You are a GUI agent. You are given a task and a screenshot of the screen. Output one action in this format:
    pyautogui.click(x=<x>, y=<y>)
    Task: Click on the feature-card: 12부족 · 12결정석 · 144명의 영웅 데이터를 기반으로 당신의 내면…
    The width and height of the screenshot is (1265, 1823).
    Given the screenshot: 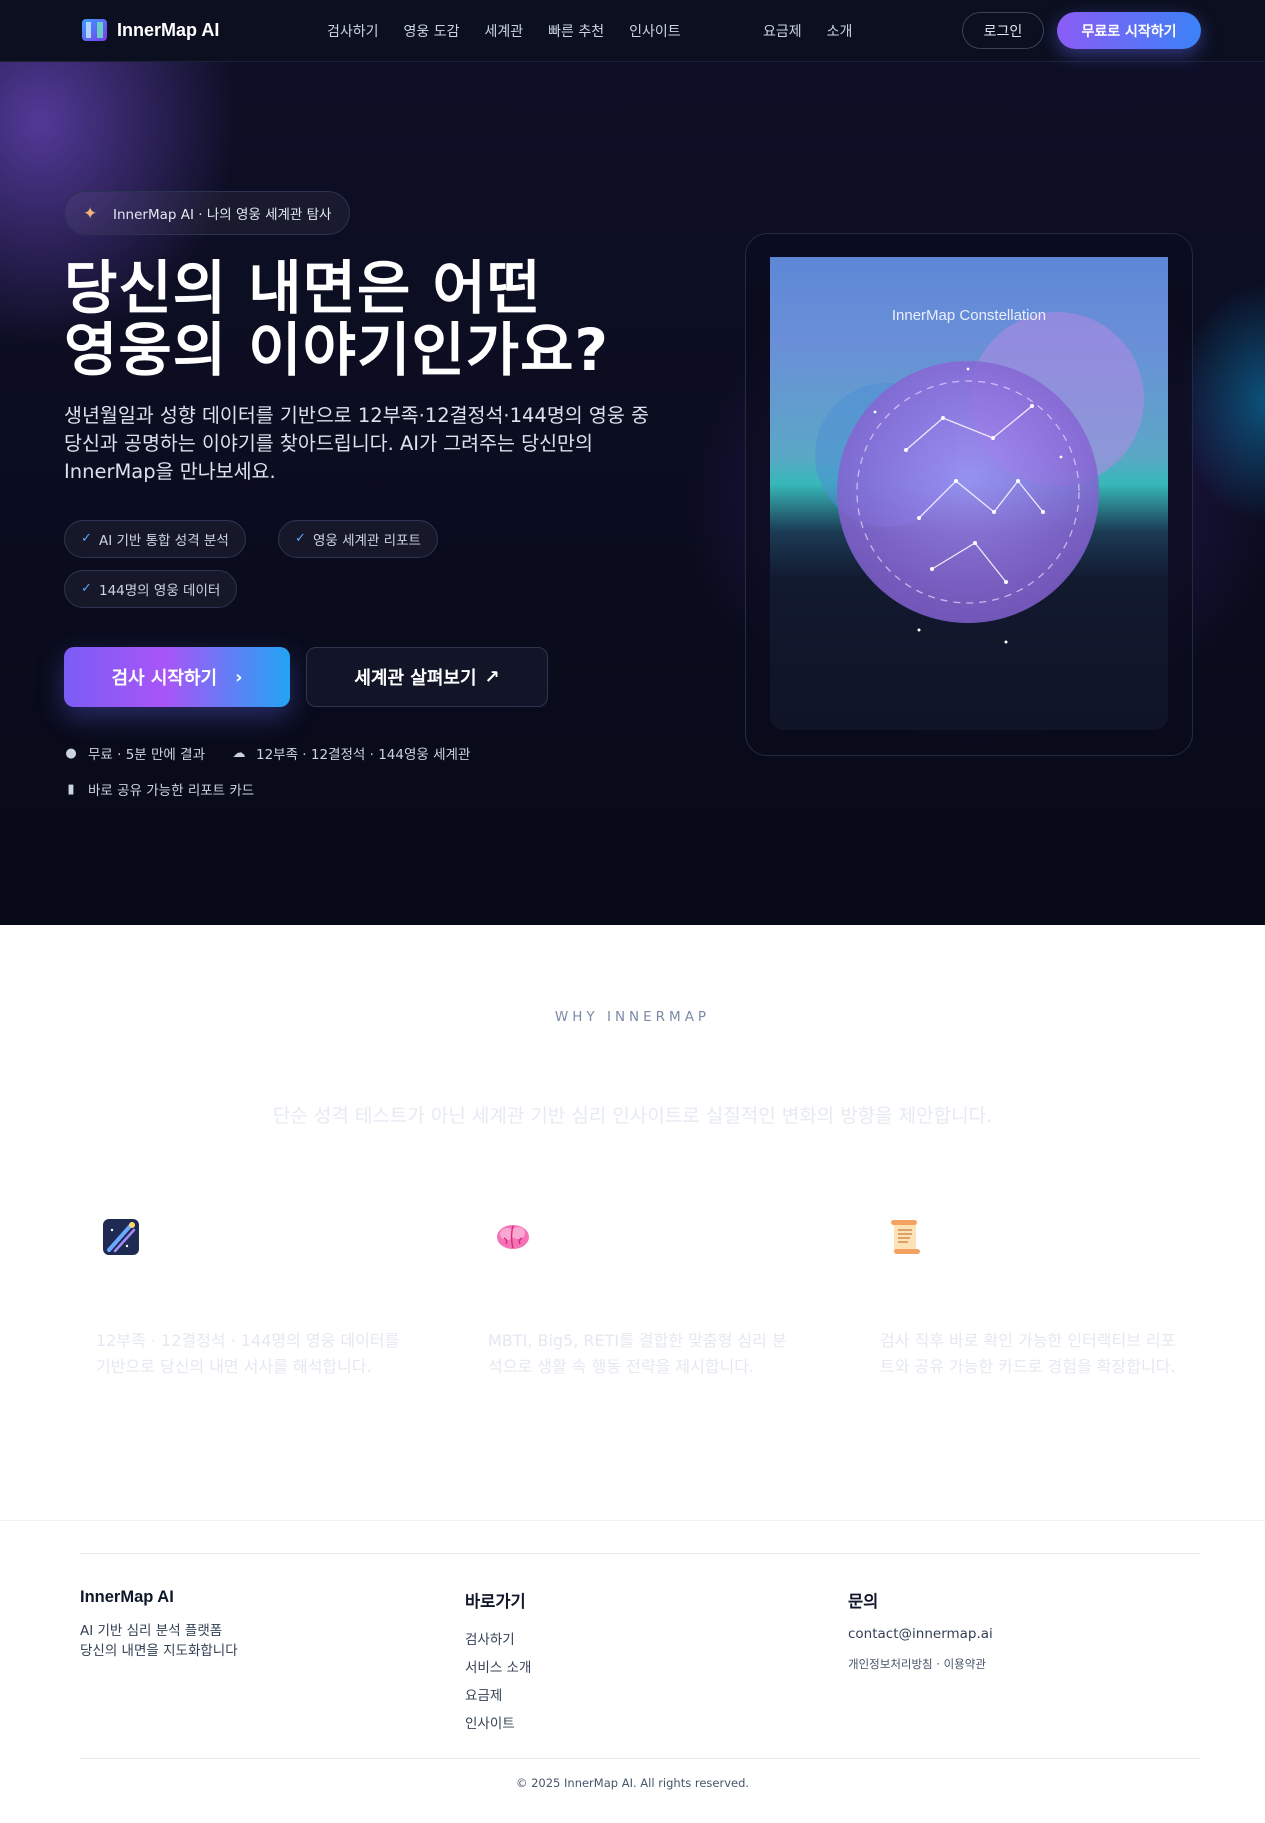 What is the action you would take?
    pyautogui.click(x=251, y=1299)
    